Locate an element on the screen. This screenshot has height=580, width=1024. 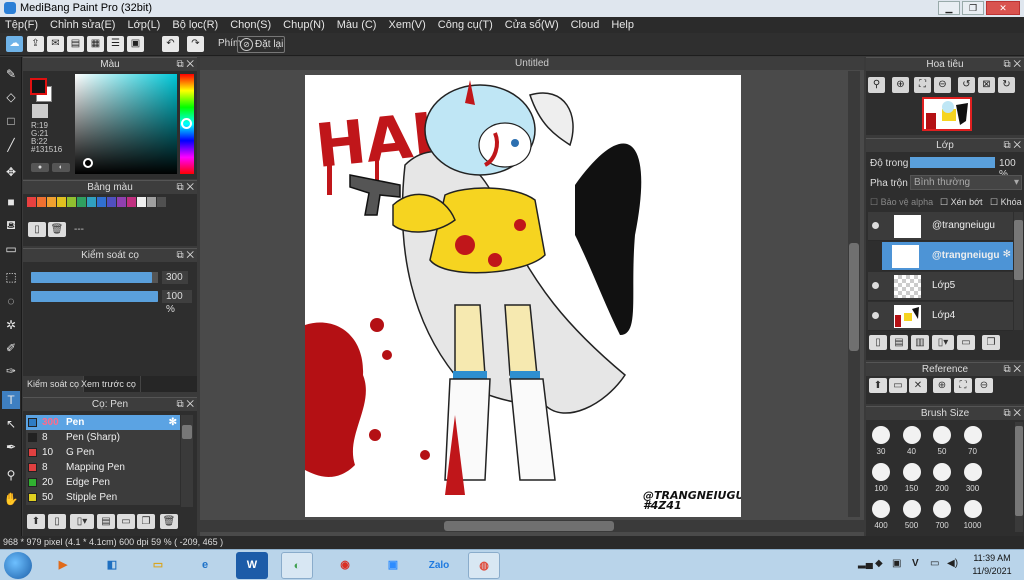
brush-size-slider is located at coordinates (91, 277).